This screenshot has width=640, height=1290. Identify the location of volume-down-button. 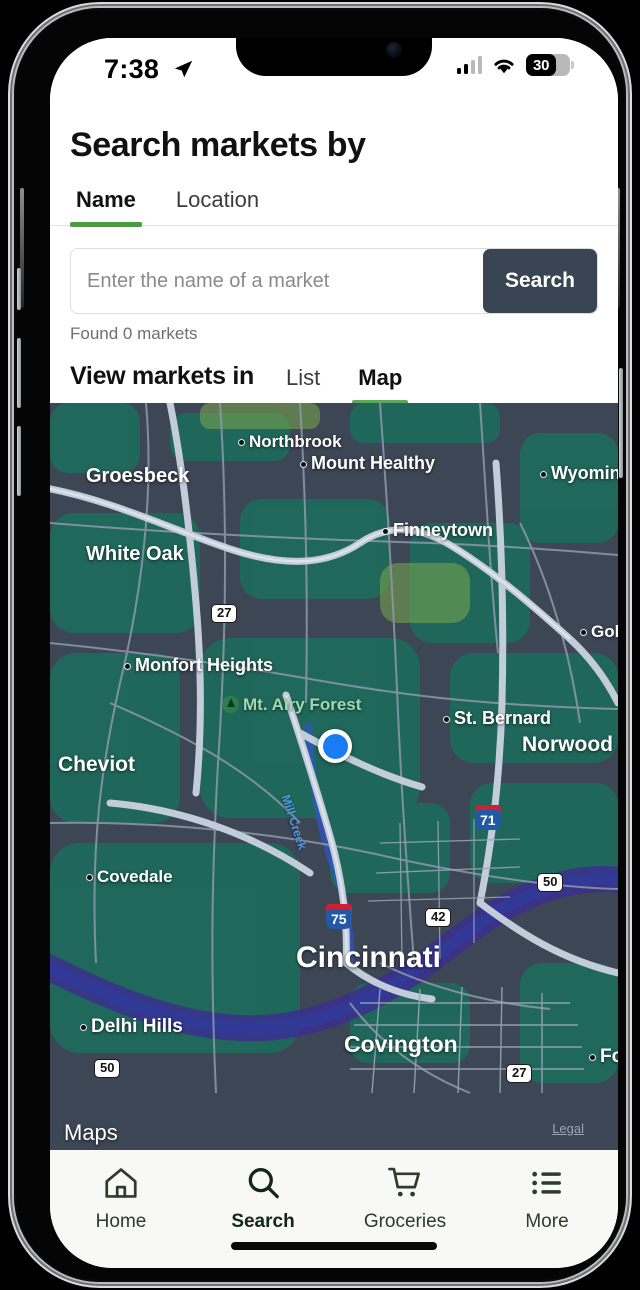
(19, 461).